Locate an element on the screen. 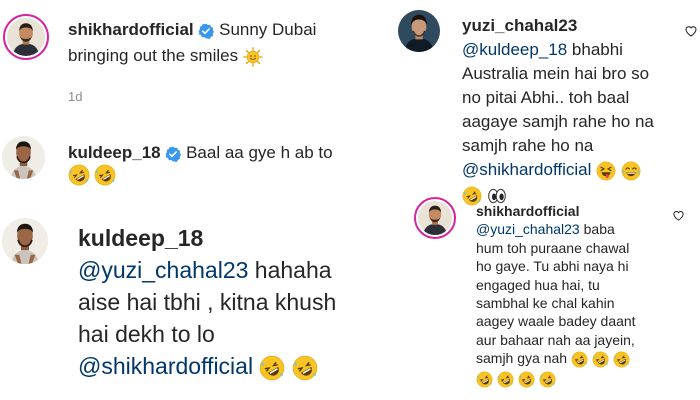  post-author-avatar is located at coordinates (26, 37).